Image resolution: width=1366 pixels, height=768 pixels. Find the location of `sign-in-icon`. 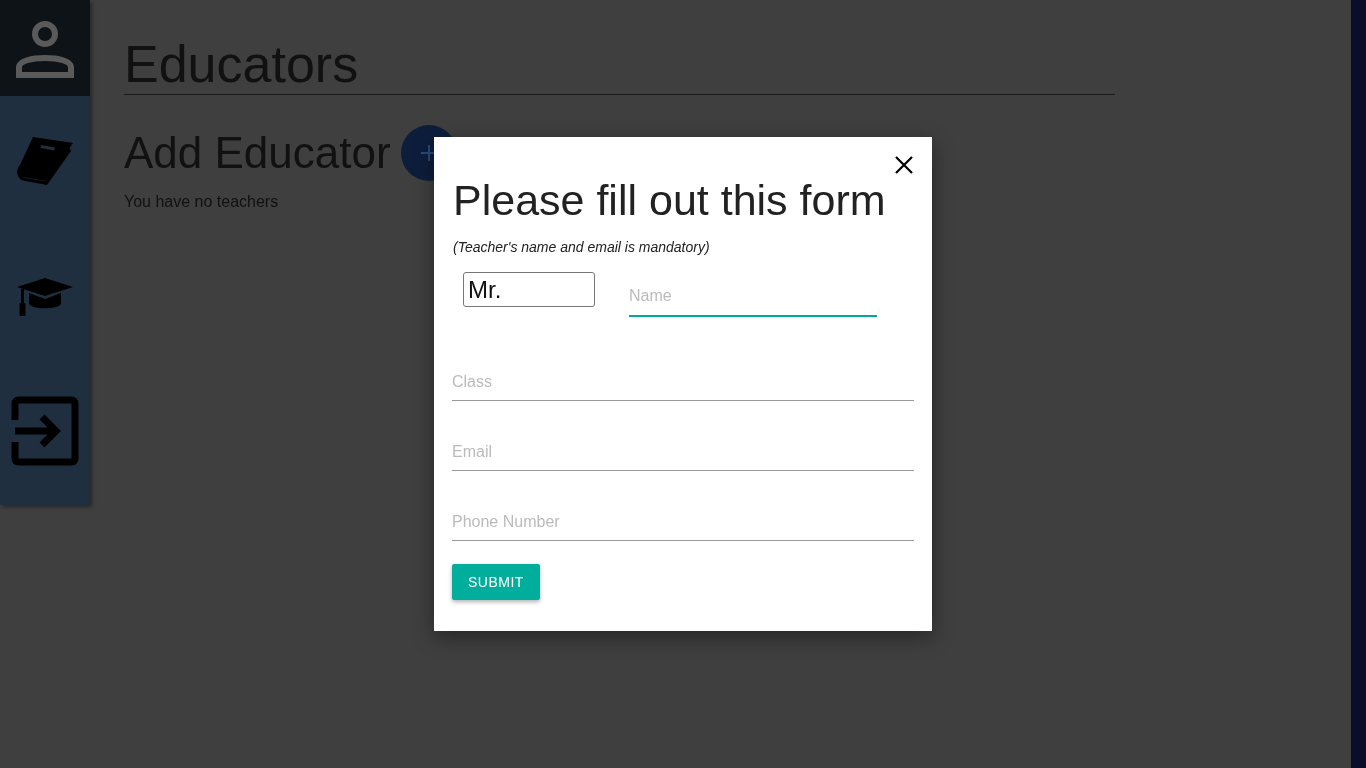

sign-in-icon is located at coordinates (45, 431).